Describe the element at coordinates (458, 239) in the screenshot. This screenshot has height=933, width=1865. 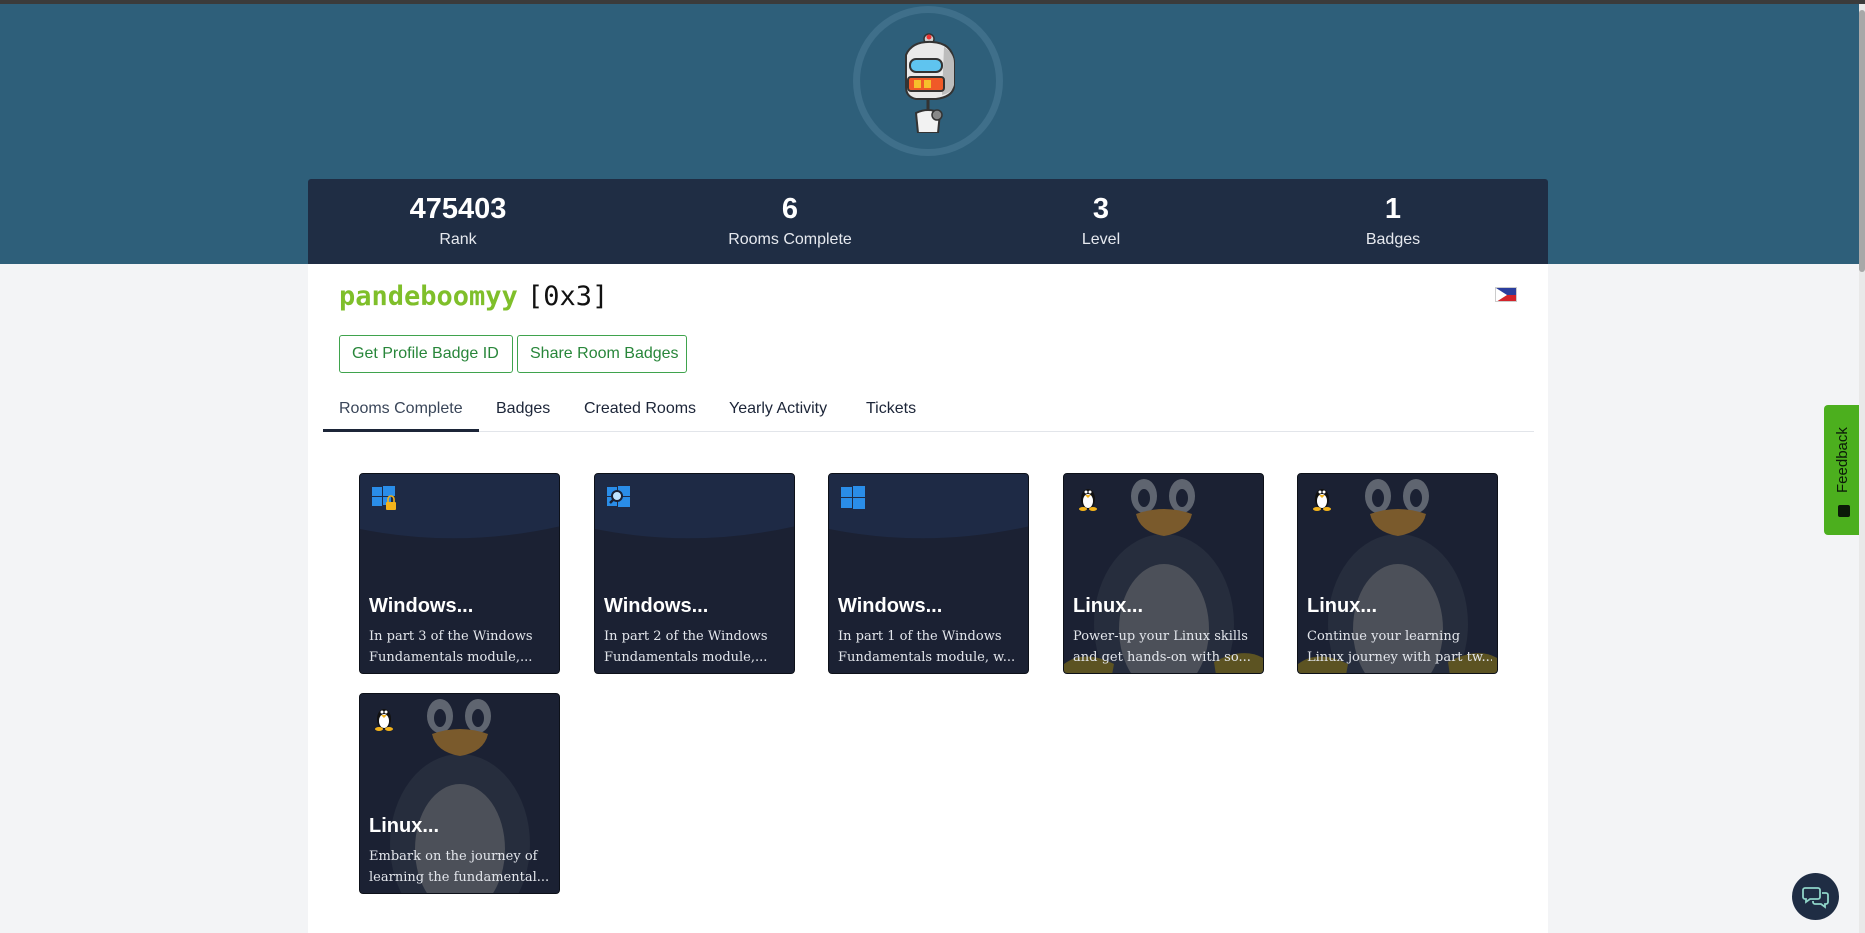
I see `stat-label: Rank` at that location.